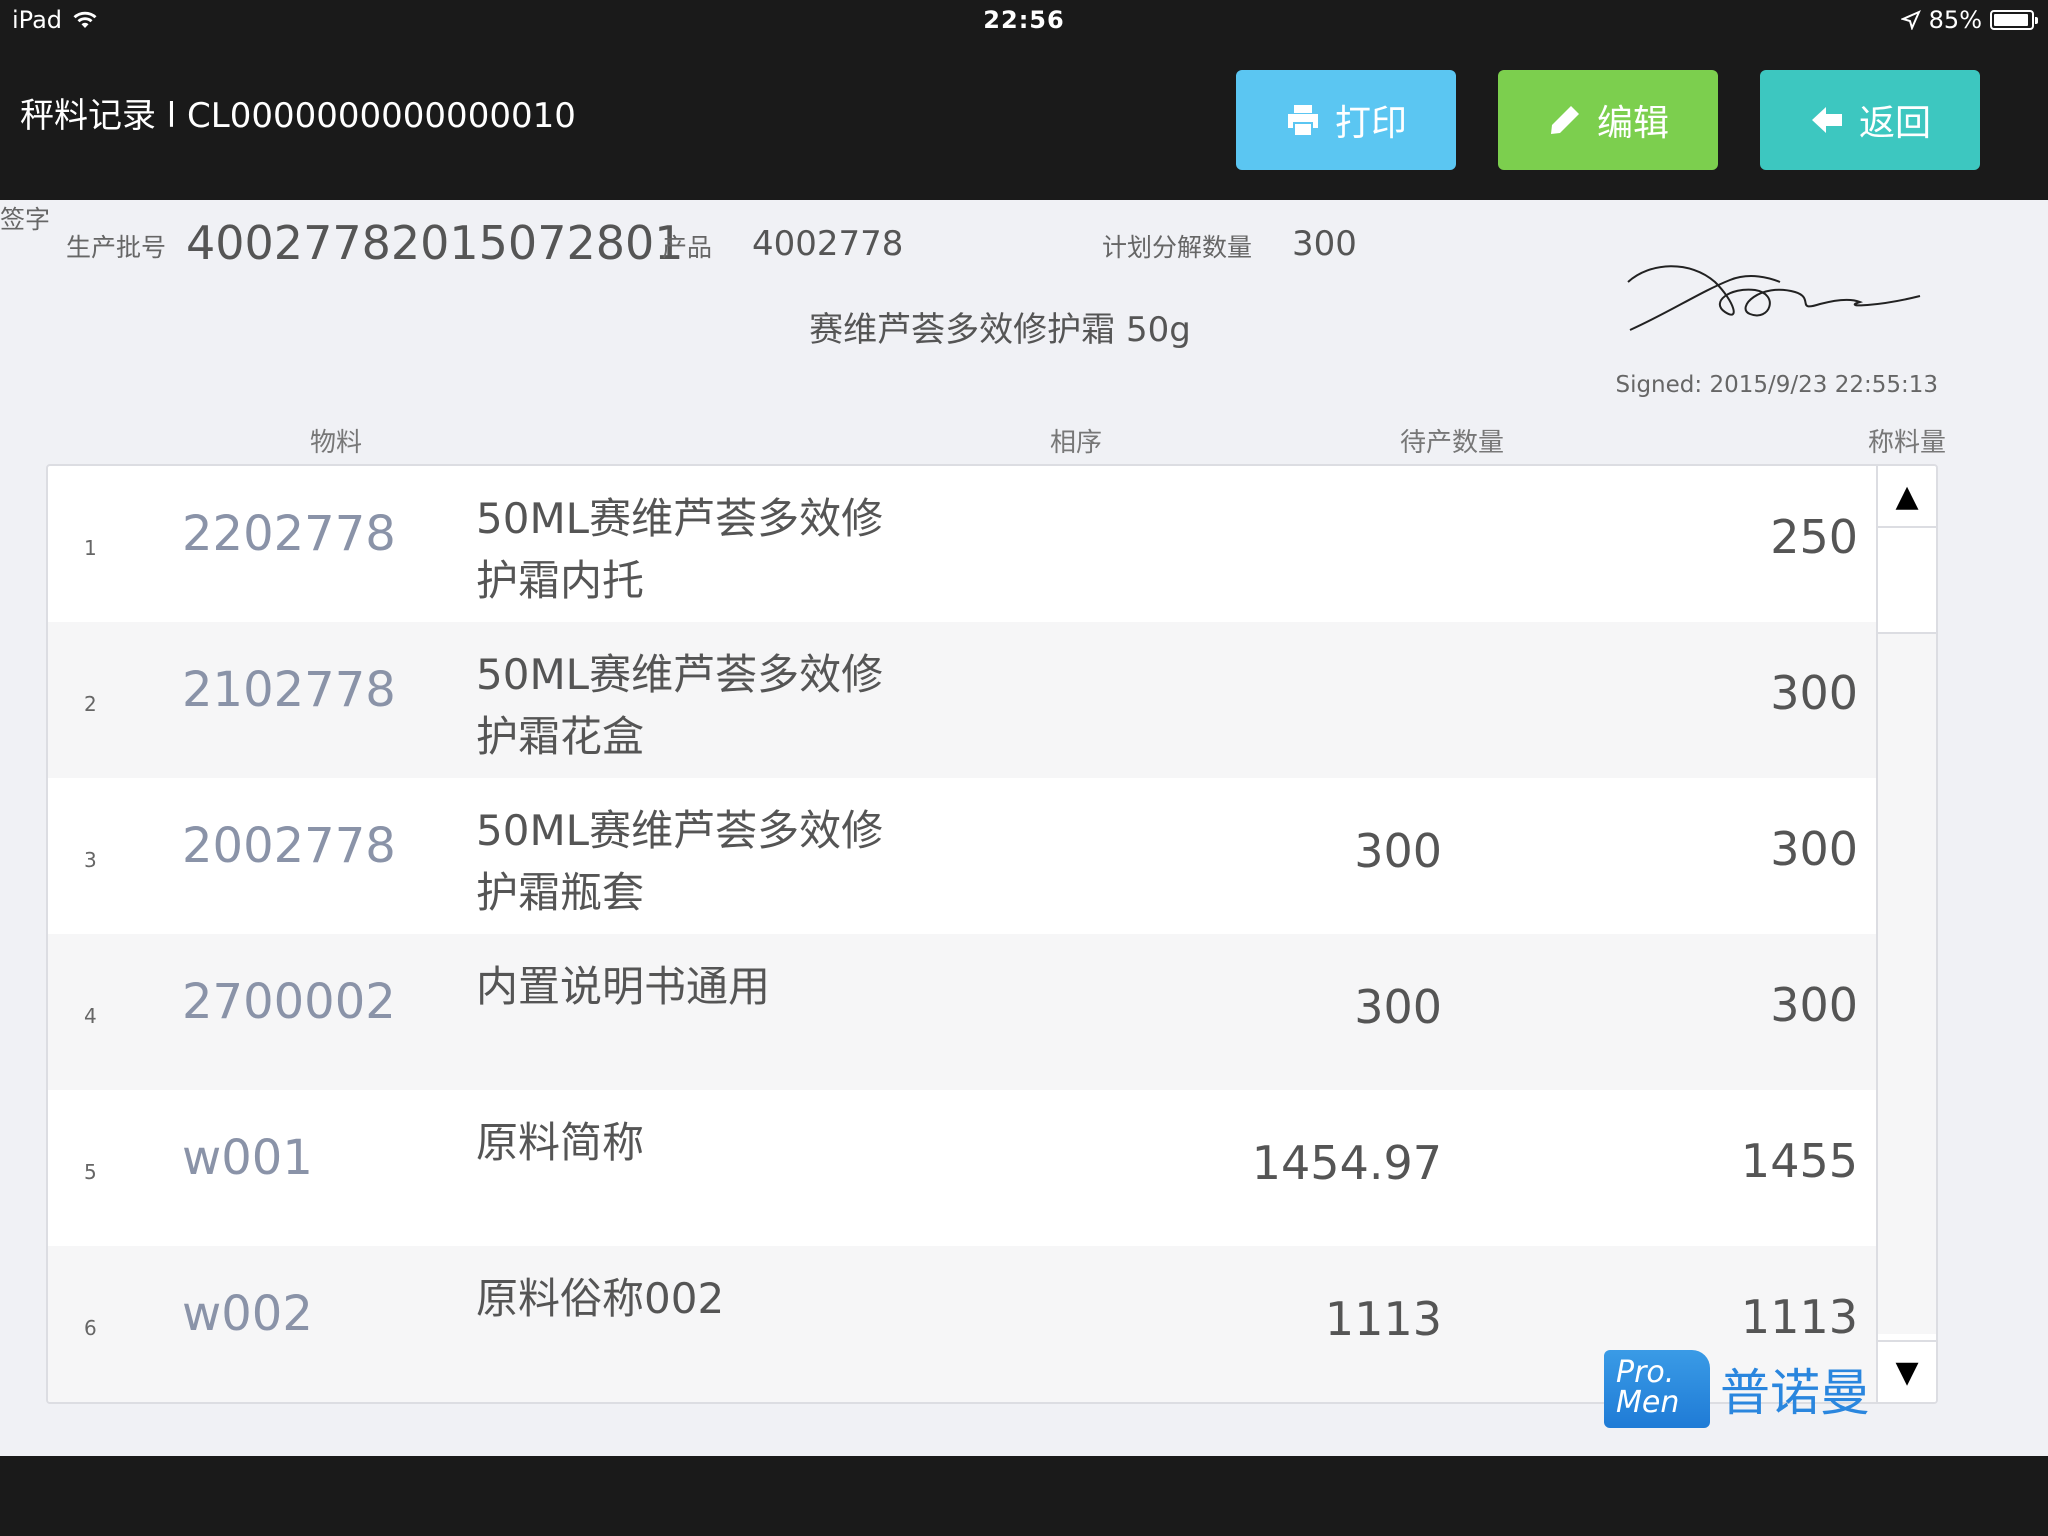  I want to click on logo-mark: Pro. Men, so click(1657, 1389).